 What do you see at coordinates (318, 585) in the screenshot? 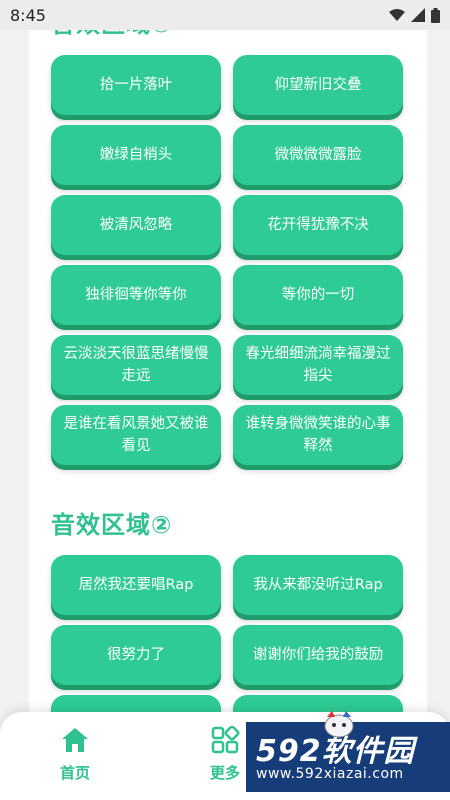
I see `sound-button: 我从来都没听过Rap` at bounding box center [318, 585].